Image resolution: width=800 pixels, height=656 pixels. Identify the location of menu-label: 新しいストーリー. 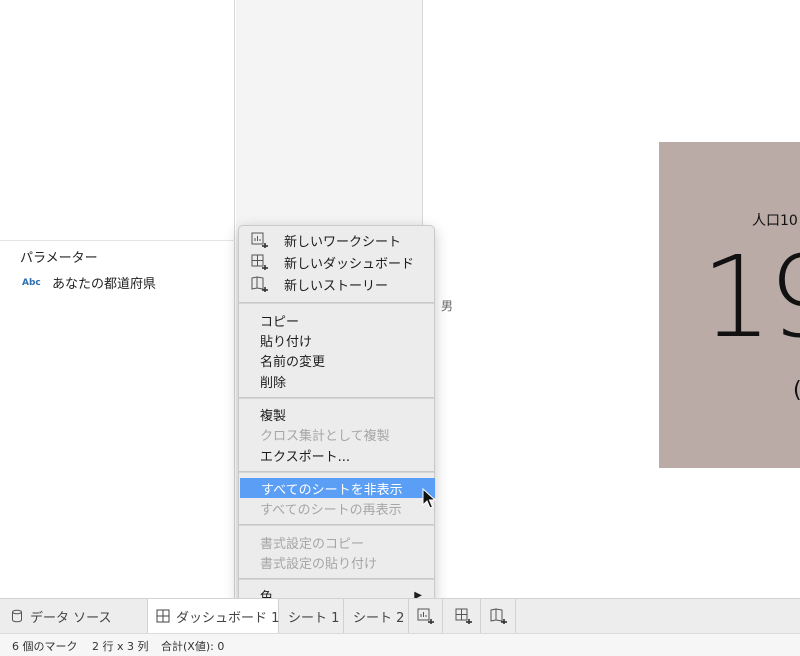
(336, 286).